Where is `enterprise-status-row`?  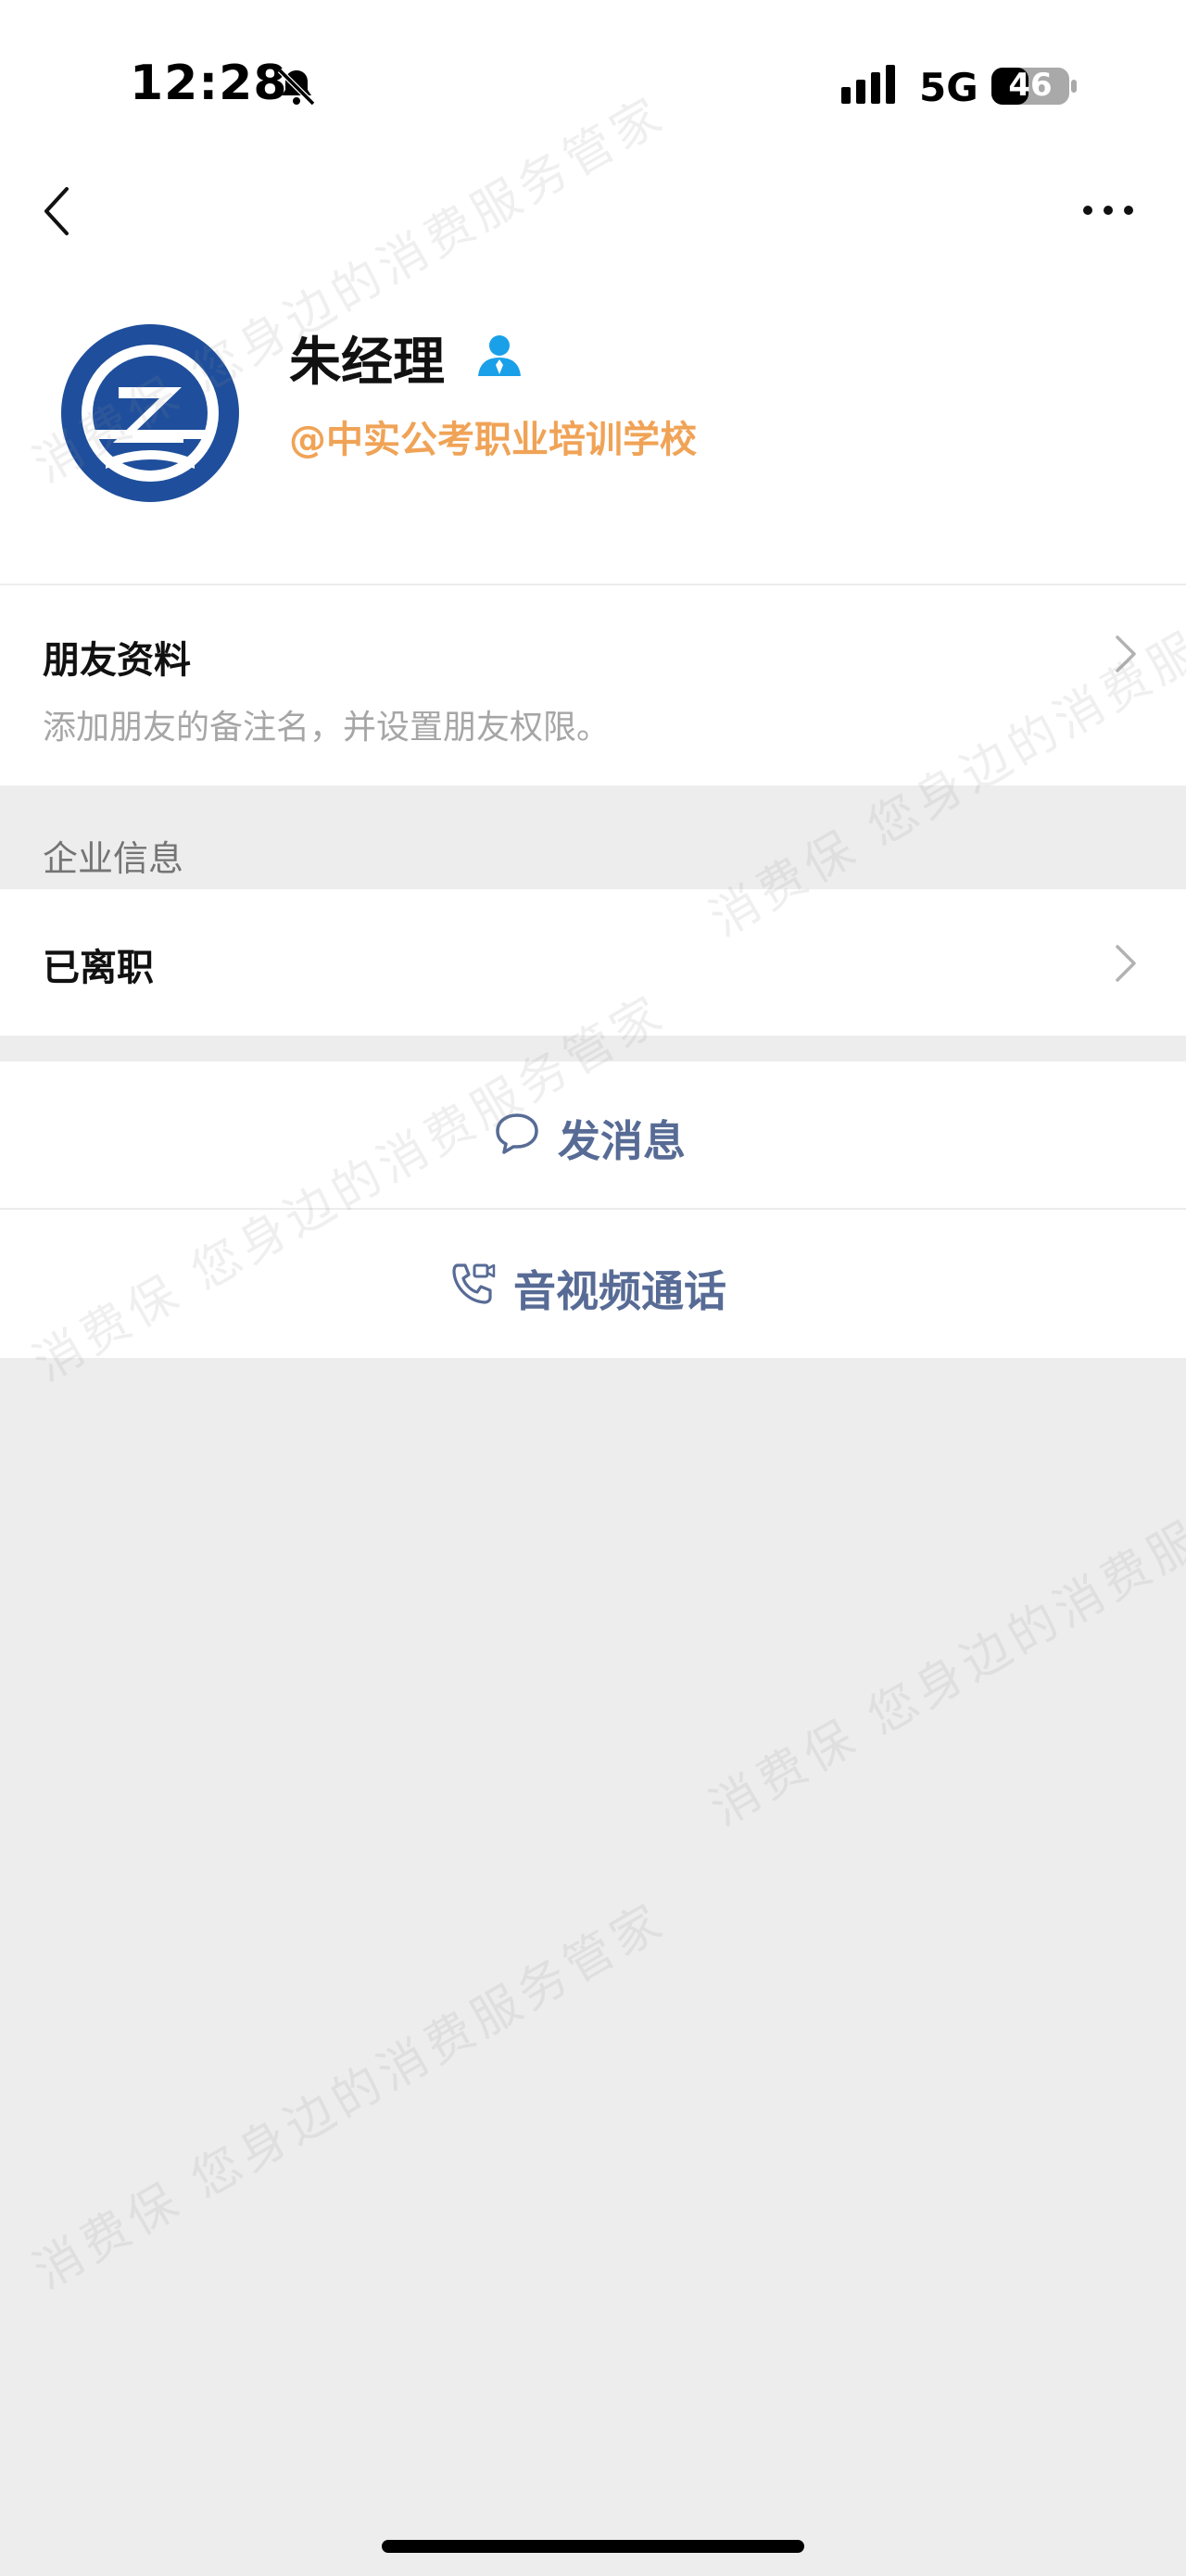 enterprise-status-row is located at coordinates (593, 962).